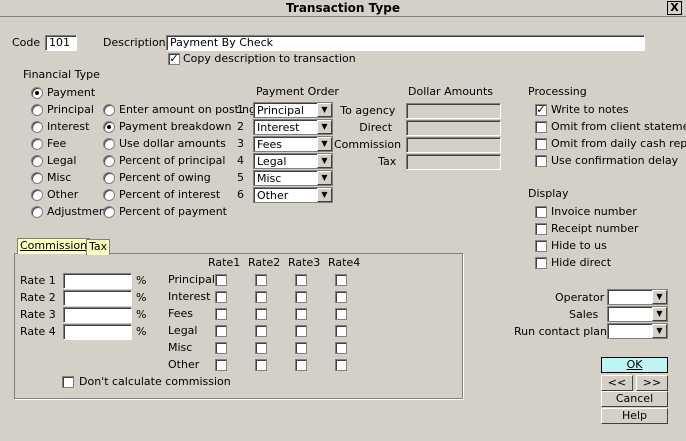 This screenshot has height=441, width=686. Describe the element at coordinates (269, 58) in the screenshot. I see `copy-description-label: Copy description to transaction` at that location.